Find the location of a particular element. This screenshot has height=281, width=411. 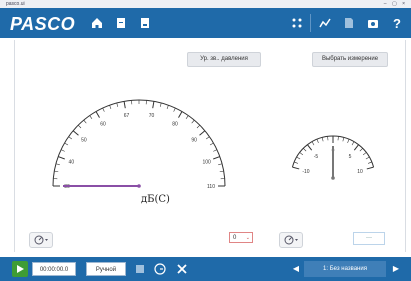

pasco-logo: PASCO is located at coordinates (43, 24).